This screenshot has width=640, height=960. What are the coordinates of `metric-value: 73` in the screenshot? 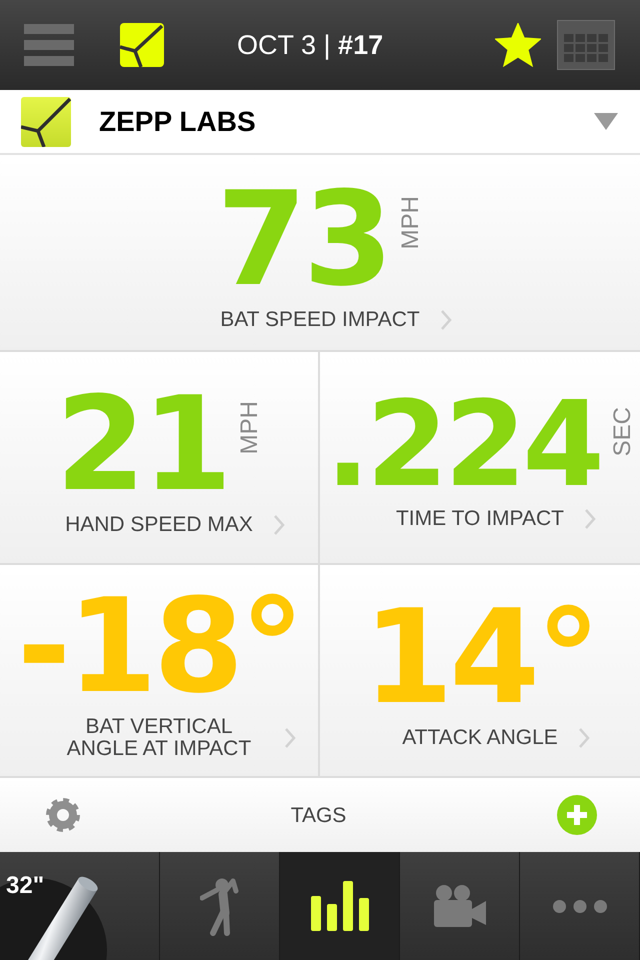 It's located at (303, 239).